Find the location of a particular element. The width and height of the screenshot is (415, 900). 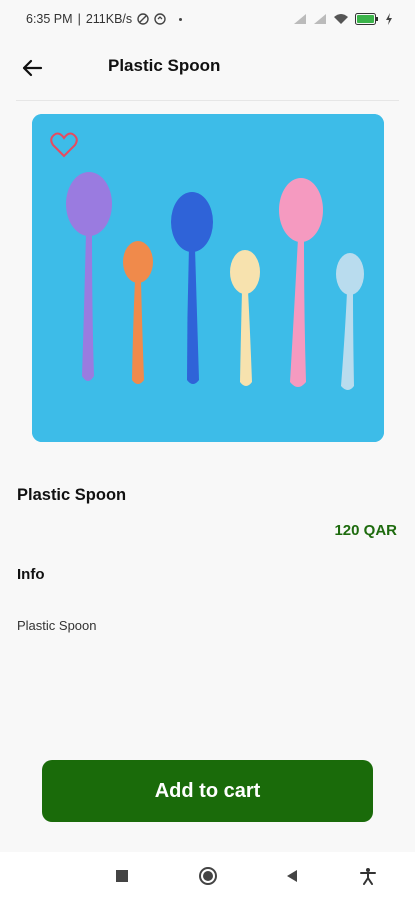

data-saver-icon is located at coordinates (143, 19).